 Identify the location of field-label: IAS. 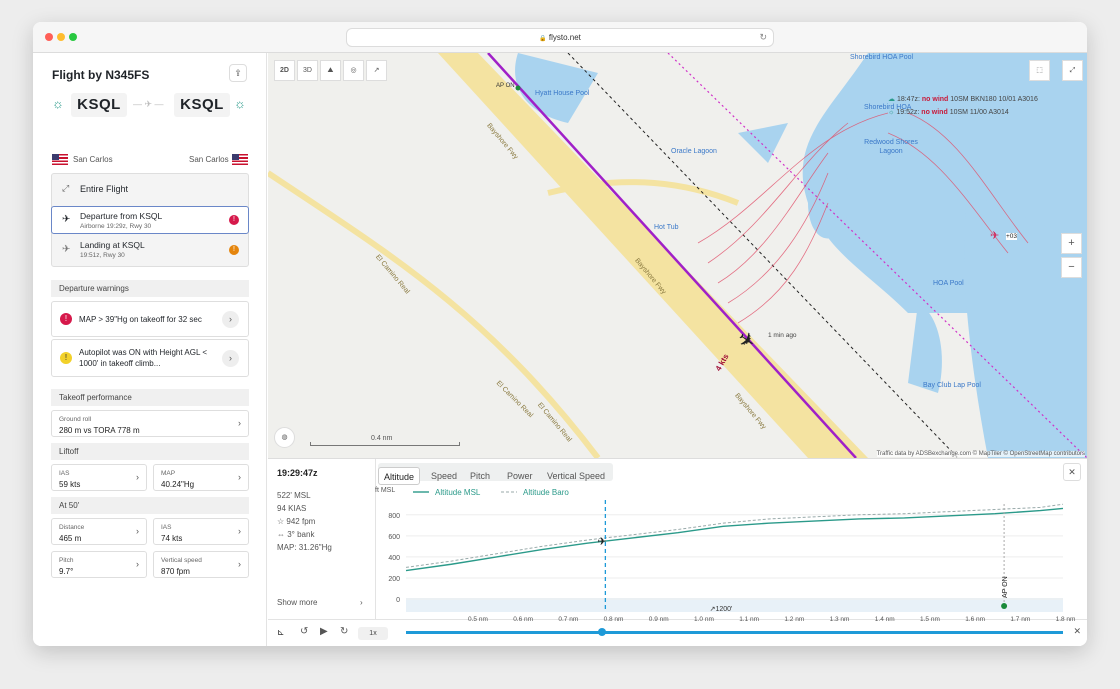
(64, 473).